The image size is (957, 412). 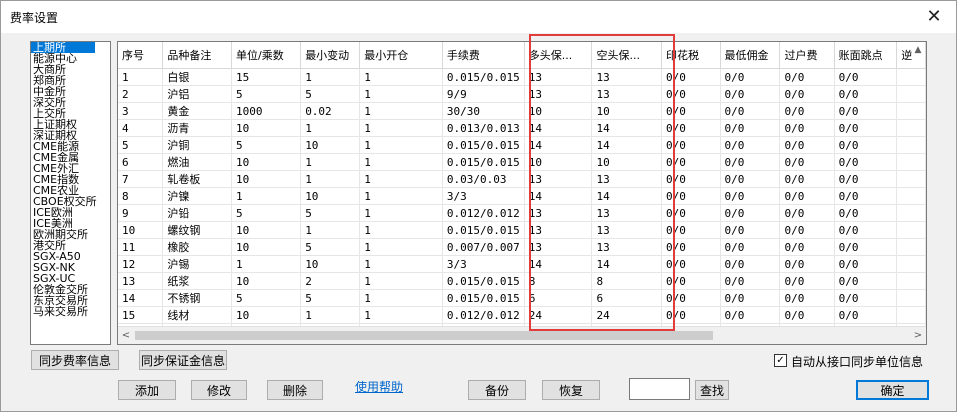 I want to click on exchange-item: CME农业, so click(x=70, y=190).